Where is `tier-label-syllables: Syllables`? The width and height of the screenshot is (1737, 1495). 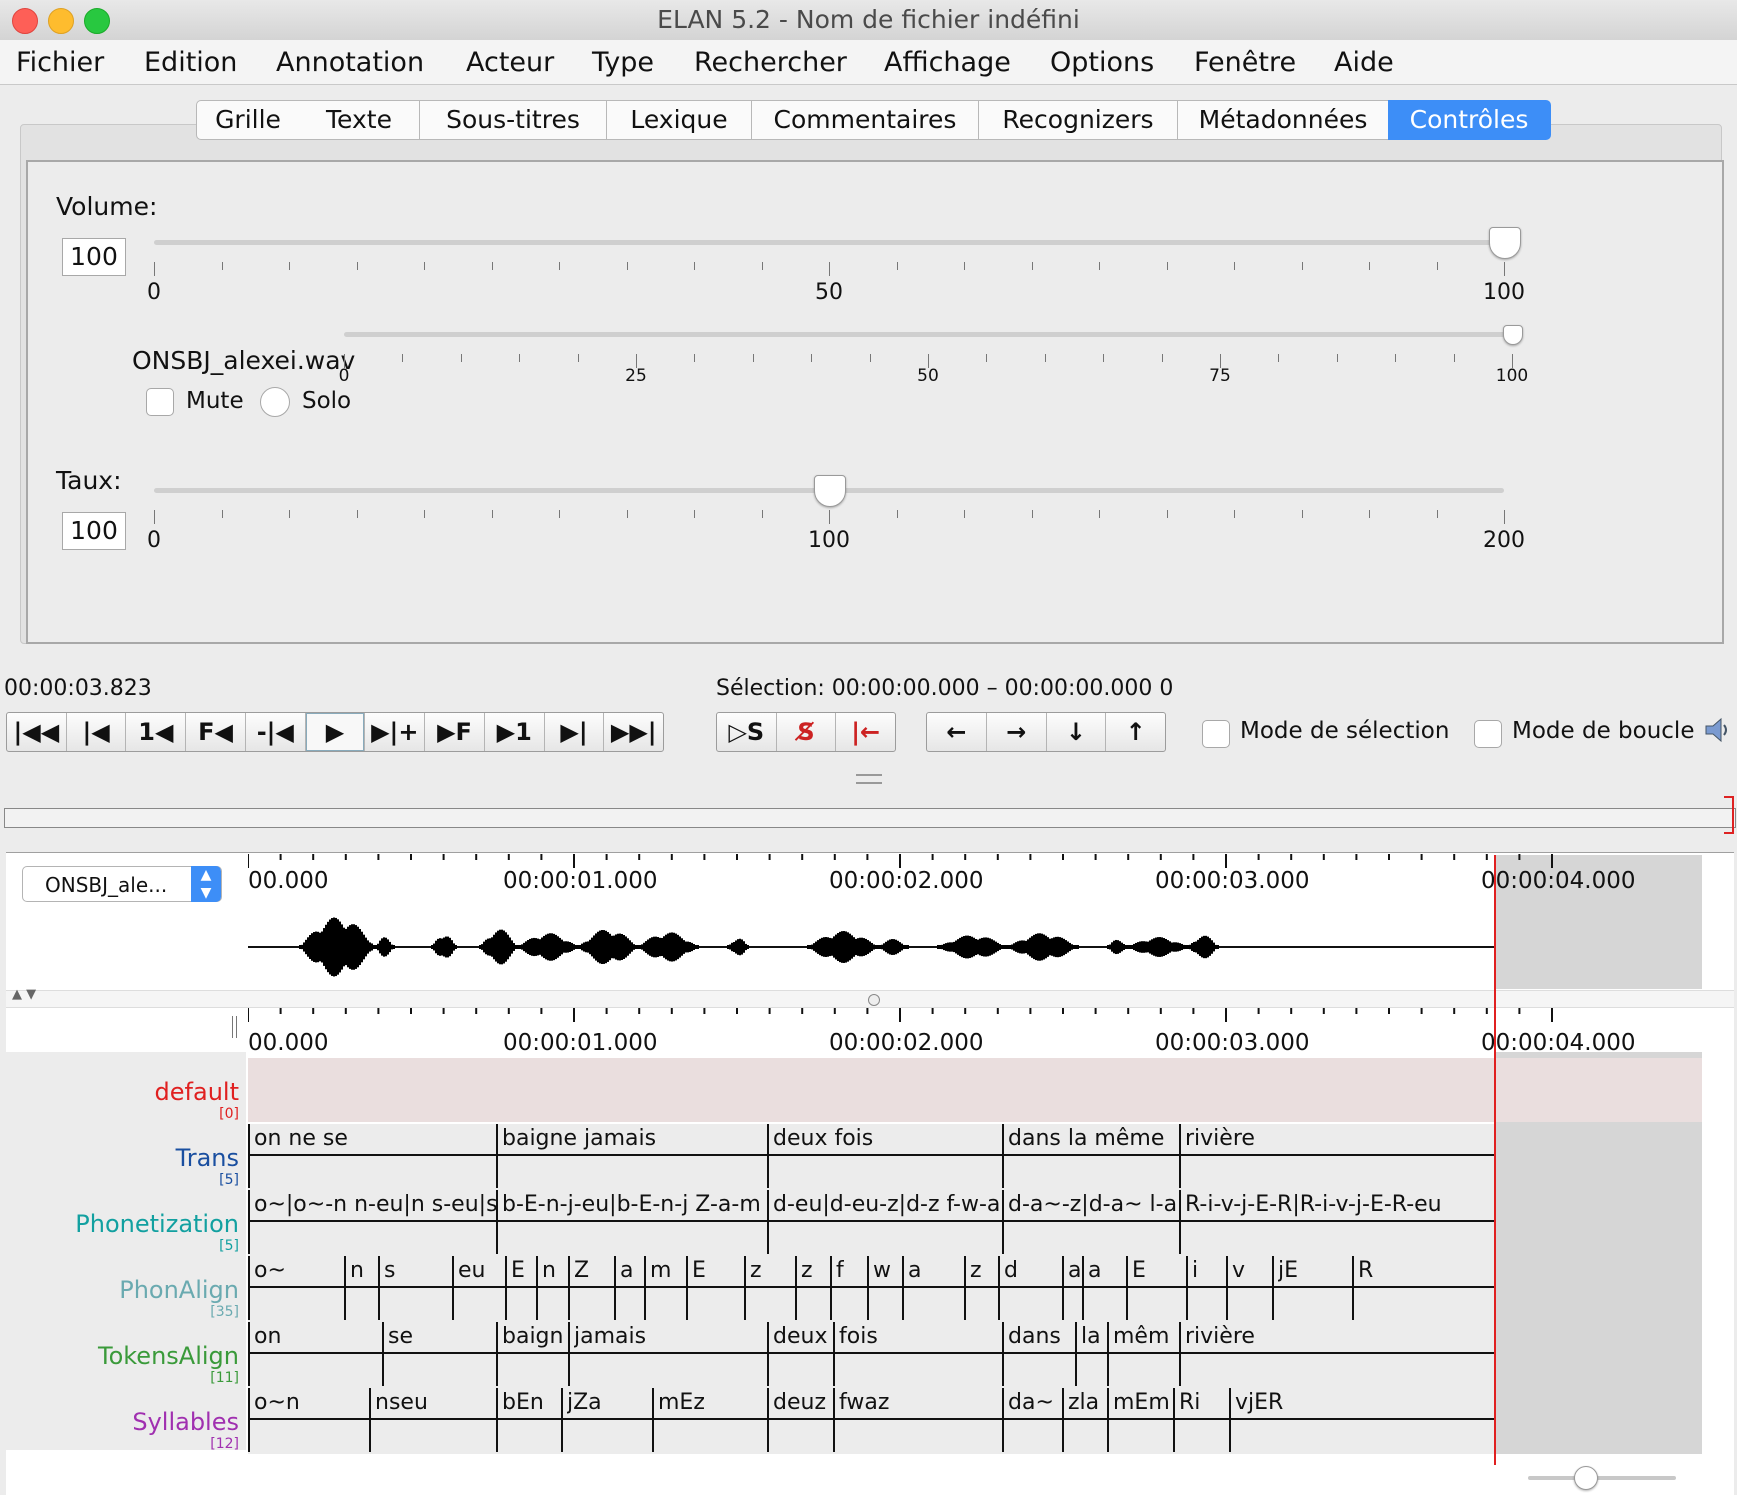 tier-label-syllables: Syllables is located at coordinates (185, 1422).